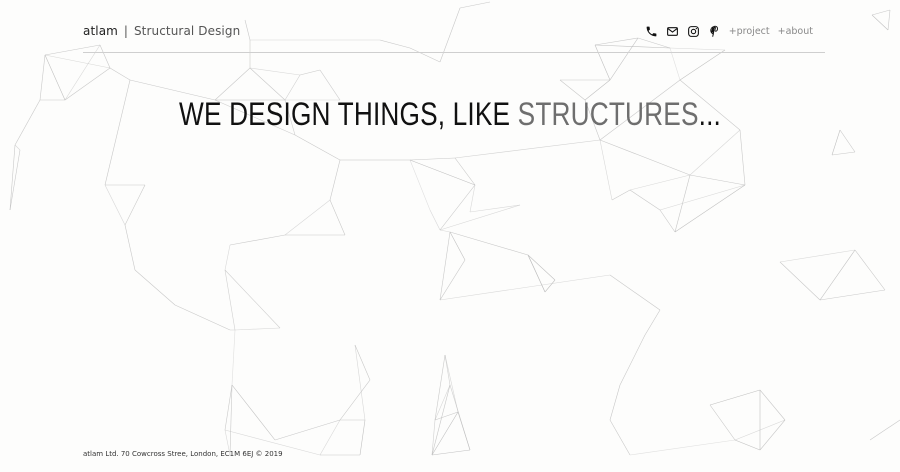  I want to click on nav-bar: +project +about, so click(729, 31).